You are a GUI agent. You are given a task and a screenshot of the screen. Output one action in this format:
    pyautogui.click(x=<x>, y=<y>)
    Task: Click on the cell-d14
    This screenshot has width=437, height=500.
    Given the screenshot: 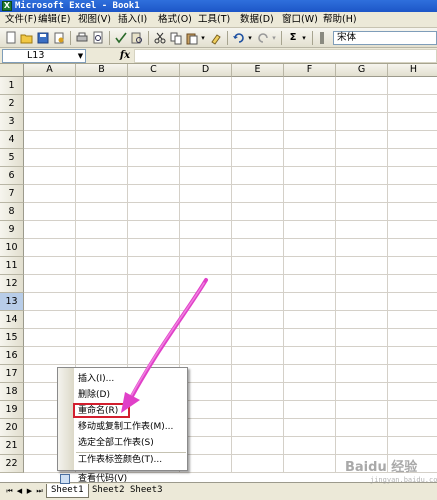 What is the action you would take?
    pyautogui.click(x=206, y=320)
    